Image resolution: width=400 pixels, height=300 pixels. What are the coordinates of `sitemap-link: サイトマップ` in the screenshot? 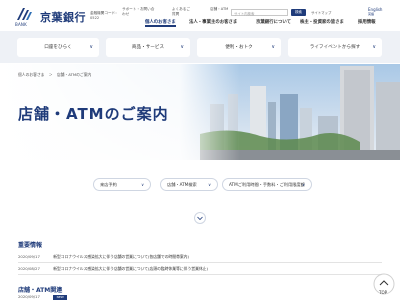 It's located at (321, 12).